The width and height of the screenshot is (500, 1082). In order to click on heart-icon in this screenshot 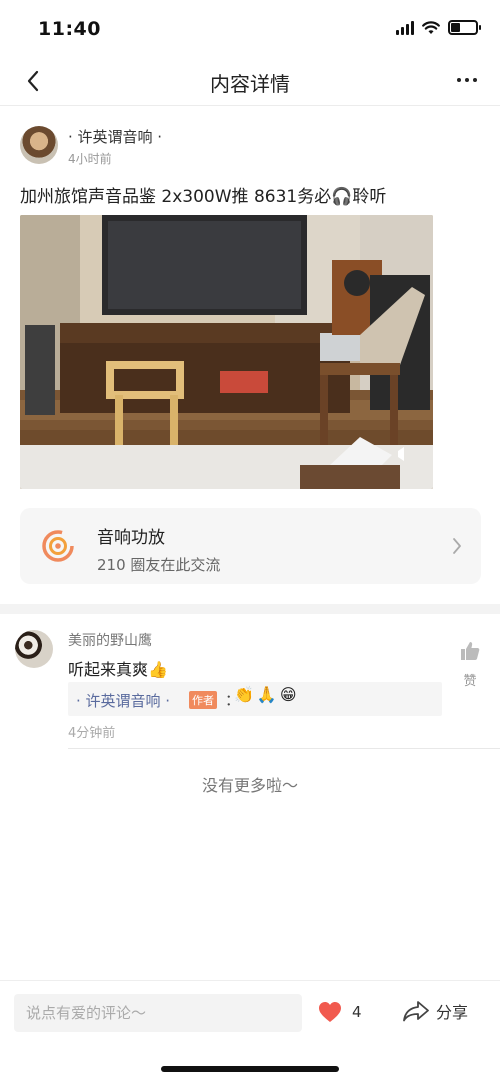, I will do `click(330, 1012)`.